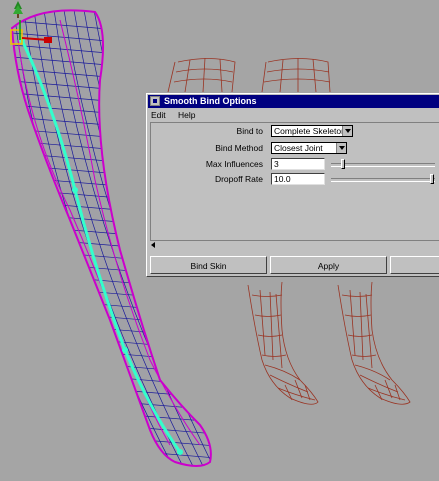  I want to click on bind-to-label: Bind to, so click(249, 131).